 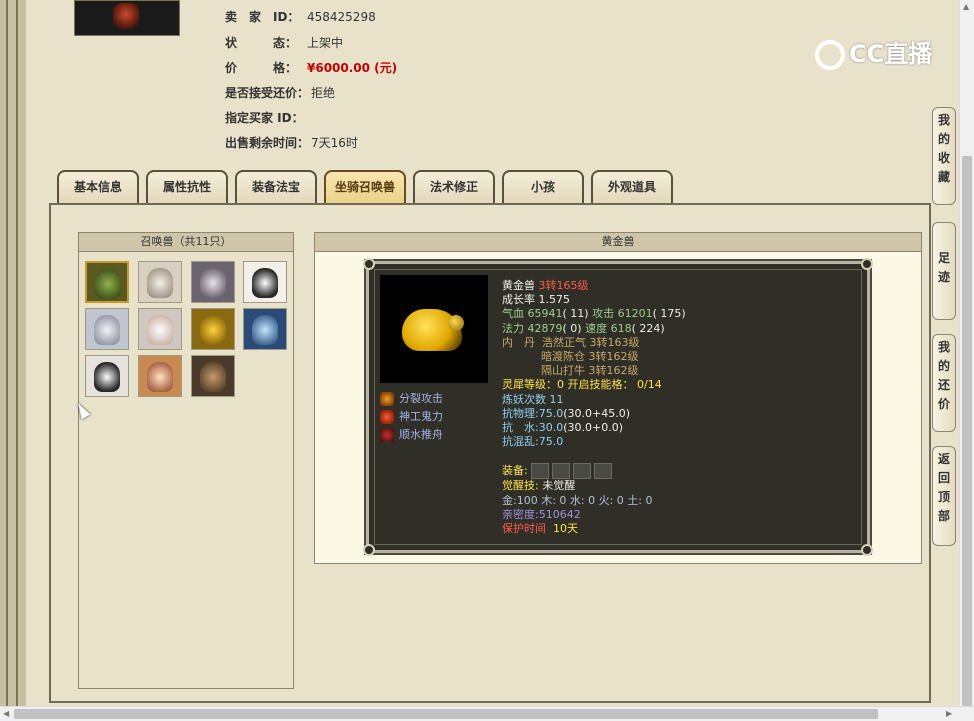 I want to click on pet-level: 3转165级, so click(x=563, y=285).